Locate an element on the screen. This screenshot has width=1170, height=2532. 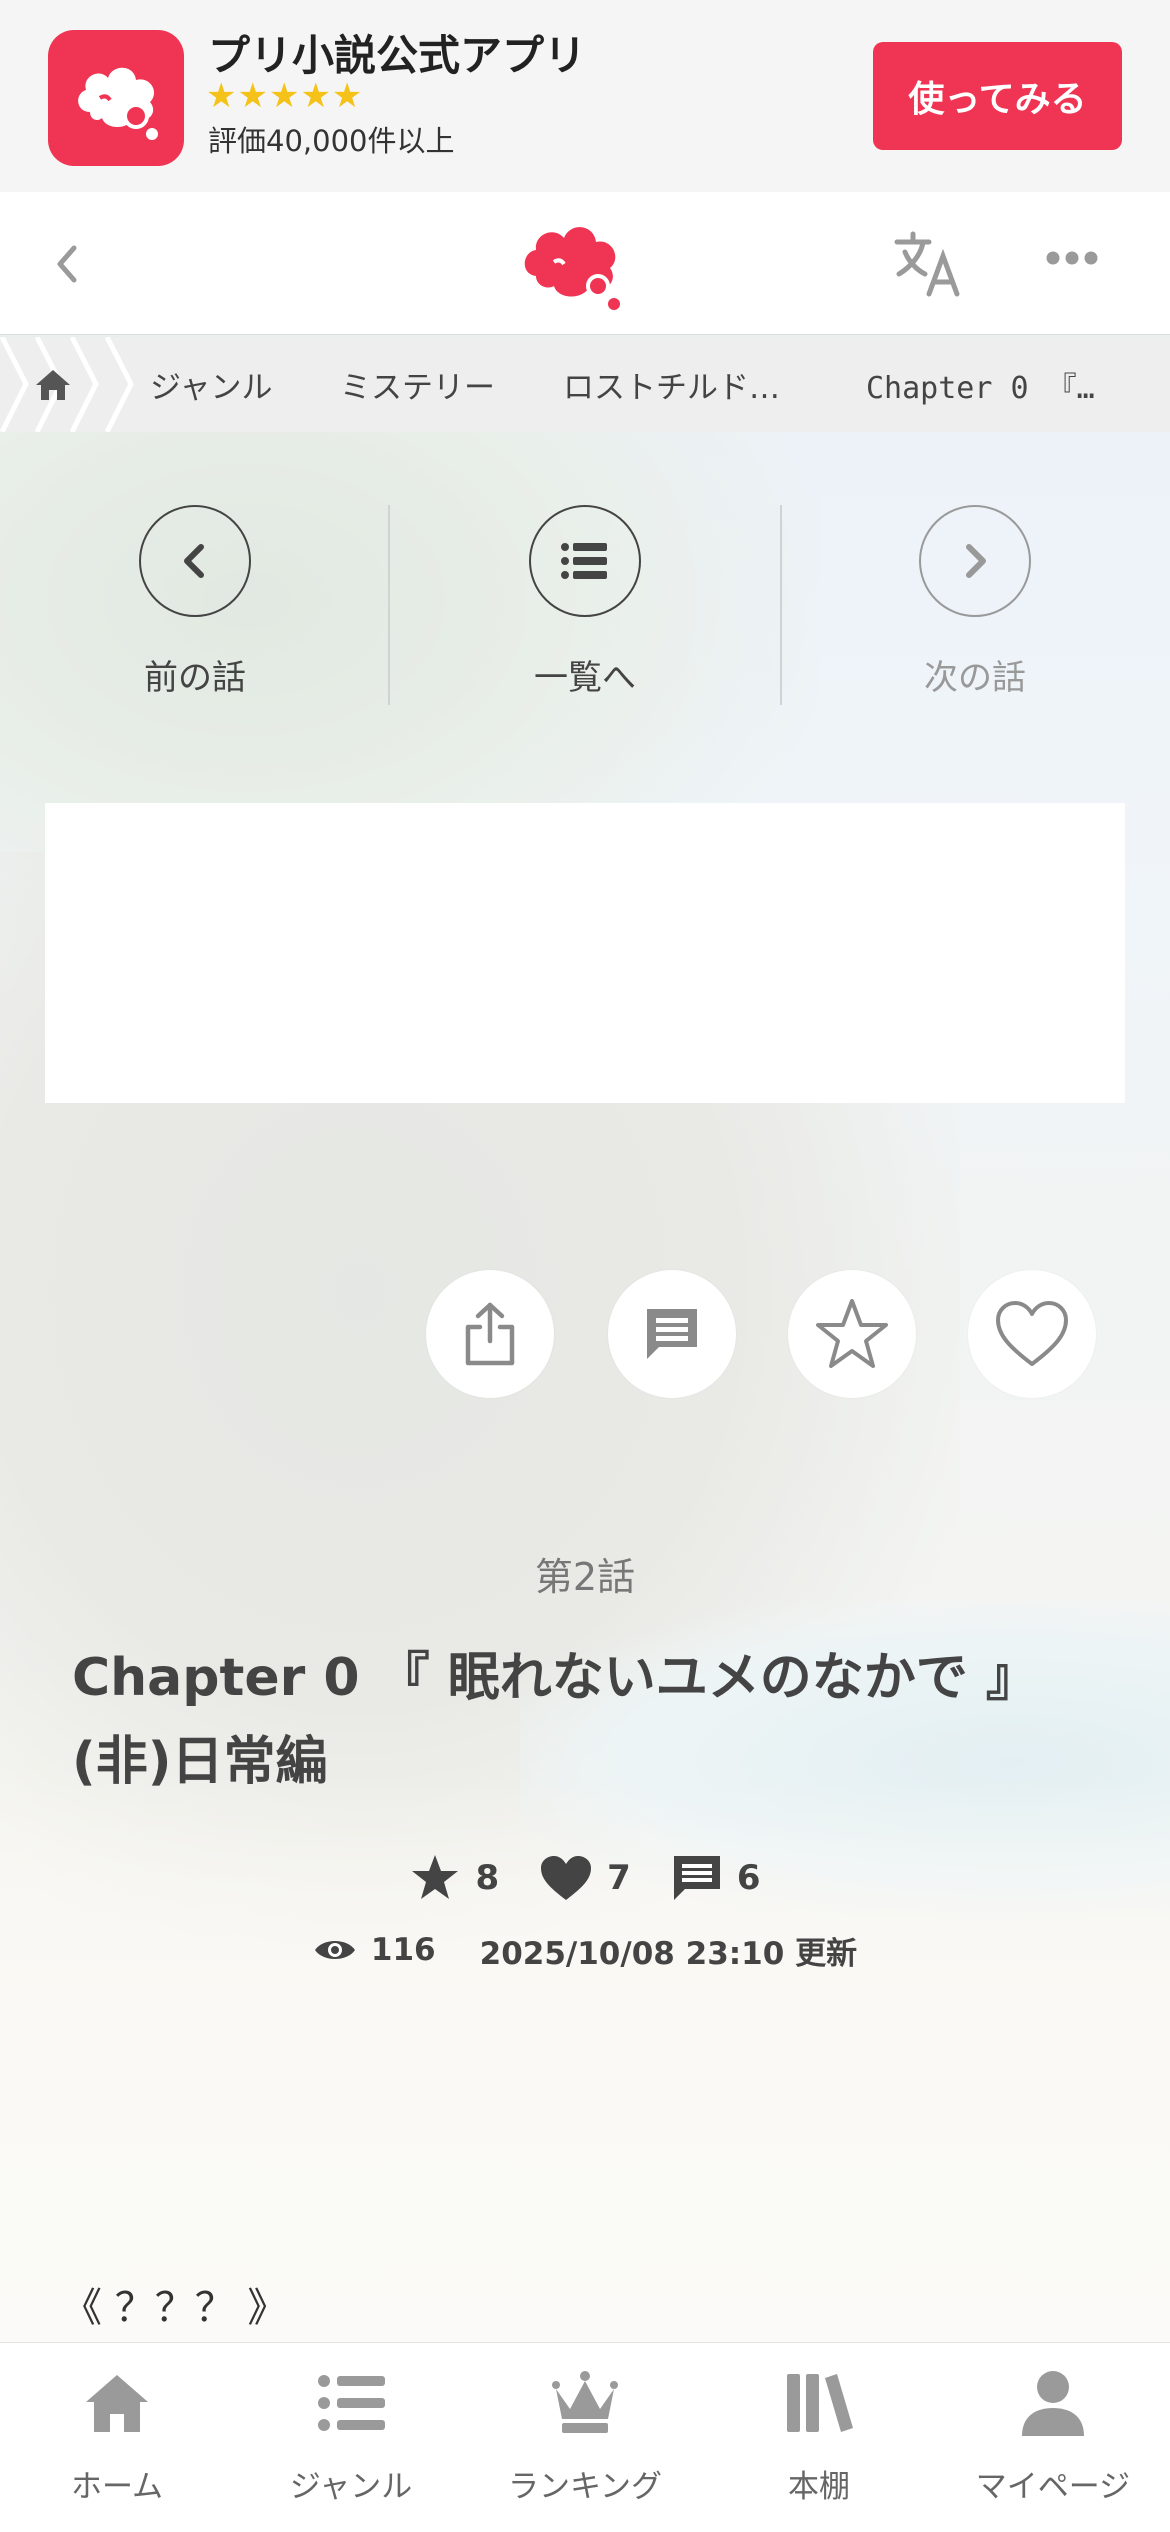
episode-title: Chapter 0 『 眠れないユメのなかで 』(非)日常編 is located at coordinates (555, 1720).